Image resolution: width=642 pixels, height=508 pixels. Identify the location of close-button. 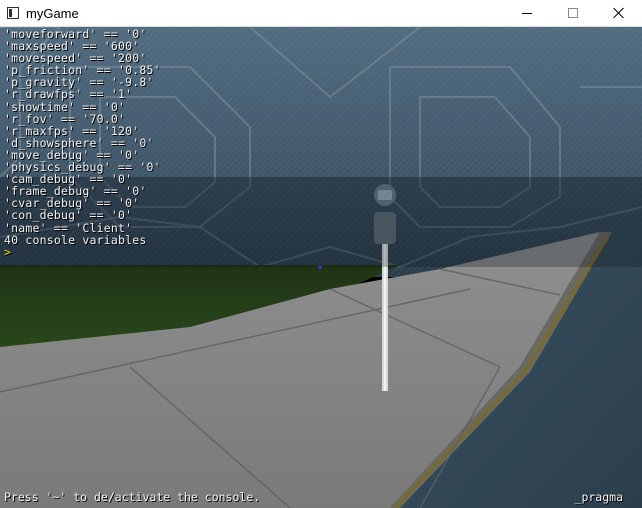
(619, 13).